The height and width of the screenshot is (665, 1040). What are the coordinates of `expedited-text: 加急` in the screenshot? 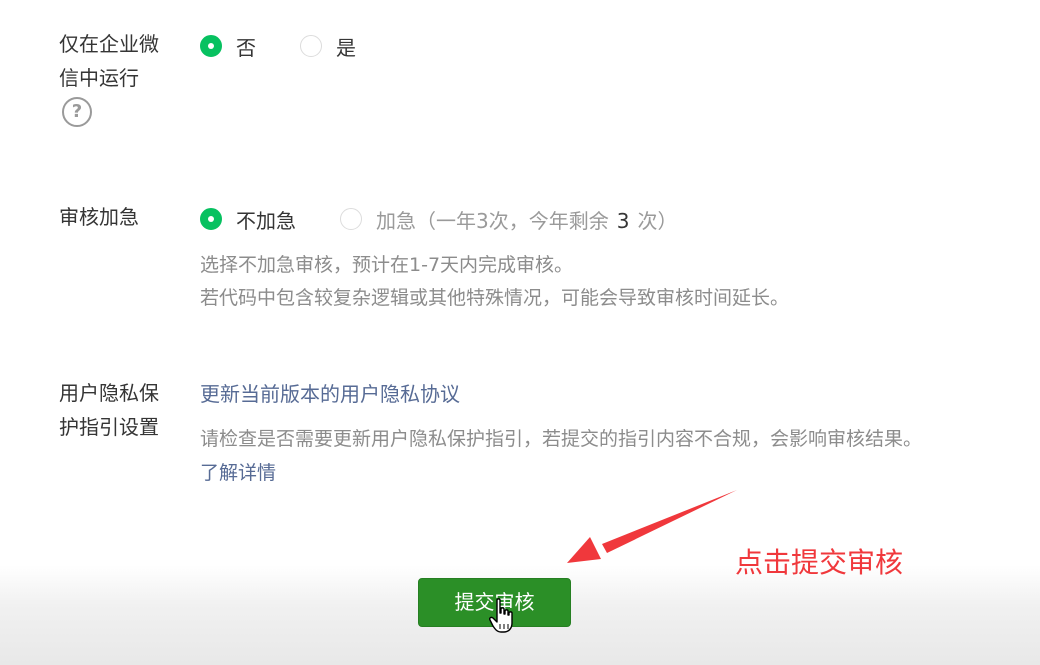 It's located at (396, 220).